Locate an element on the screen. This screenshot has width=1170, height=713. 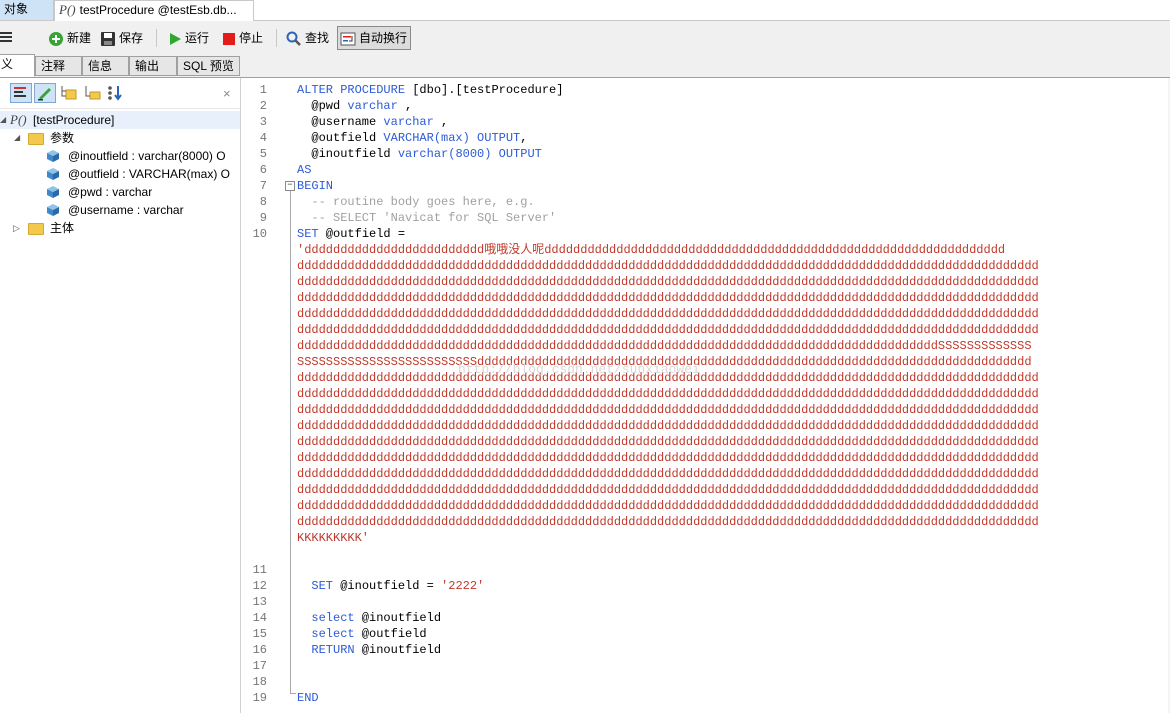
line-number: 2 is located at coordinates (263, 106).